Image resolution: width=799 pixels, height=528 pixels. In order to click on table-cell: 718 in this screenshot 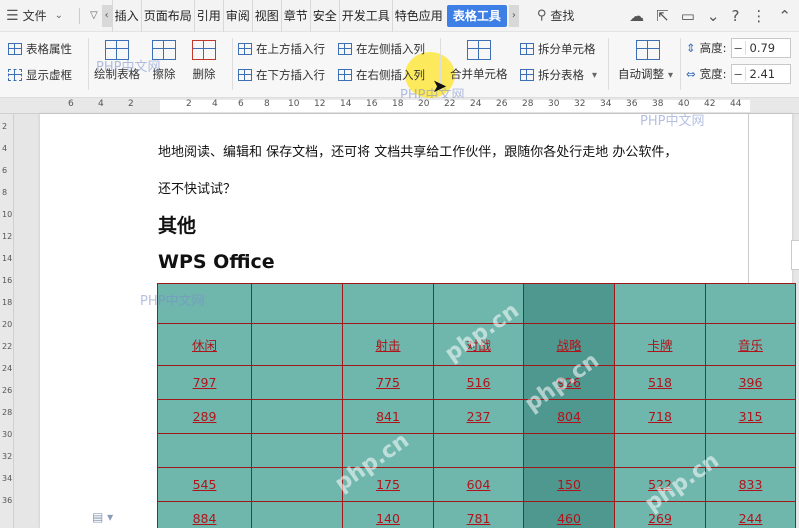, I will do `click(660, 416)`.